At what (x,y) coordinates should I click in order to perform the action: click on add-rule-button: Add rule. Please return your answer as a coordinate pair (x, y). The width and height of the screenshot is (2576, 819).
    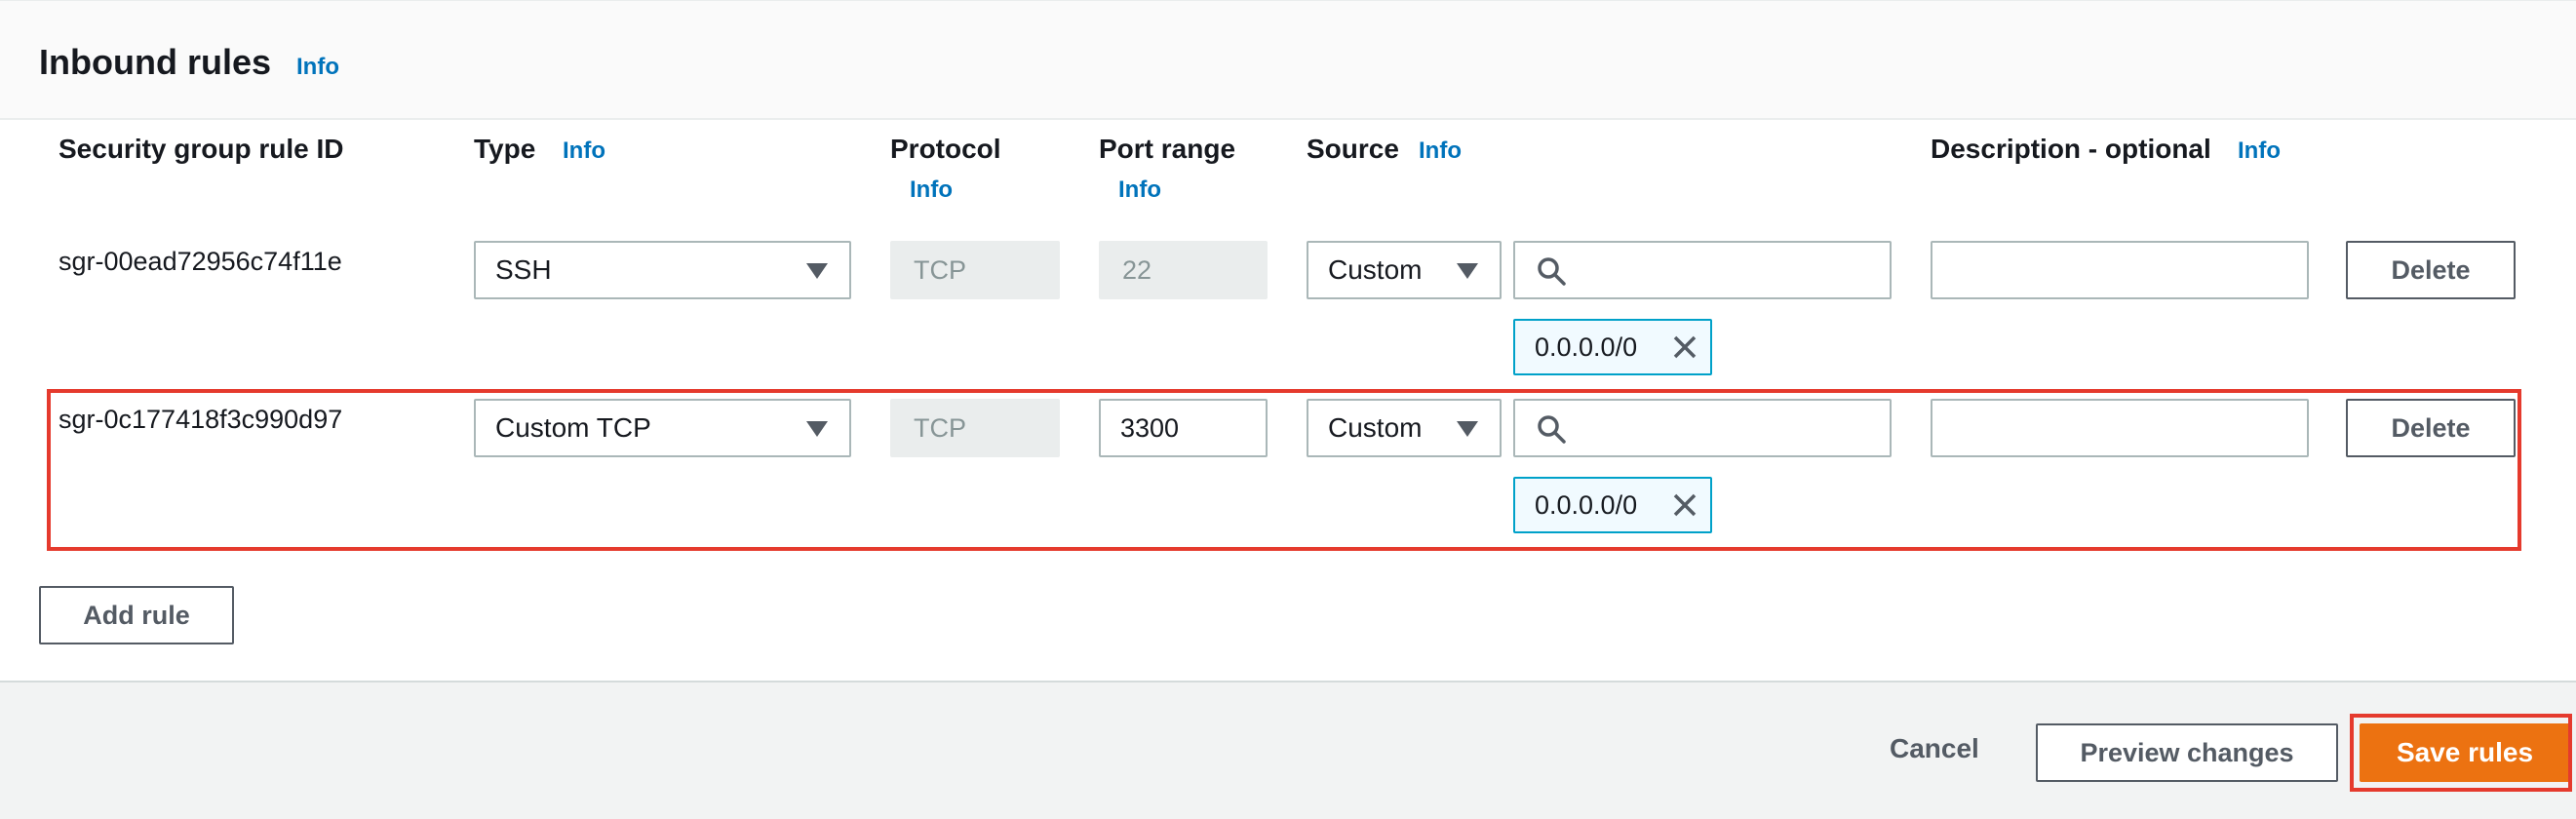
    Looking at the image, I should click on (136, 615).